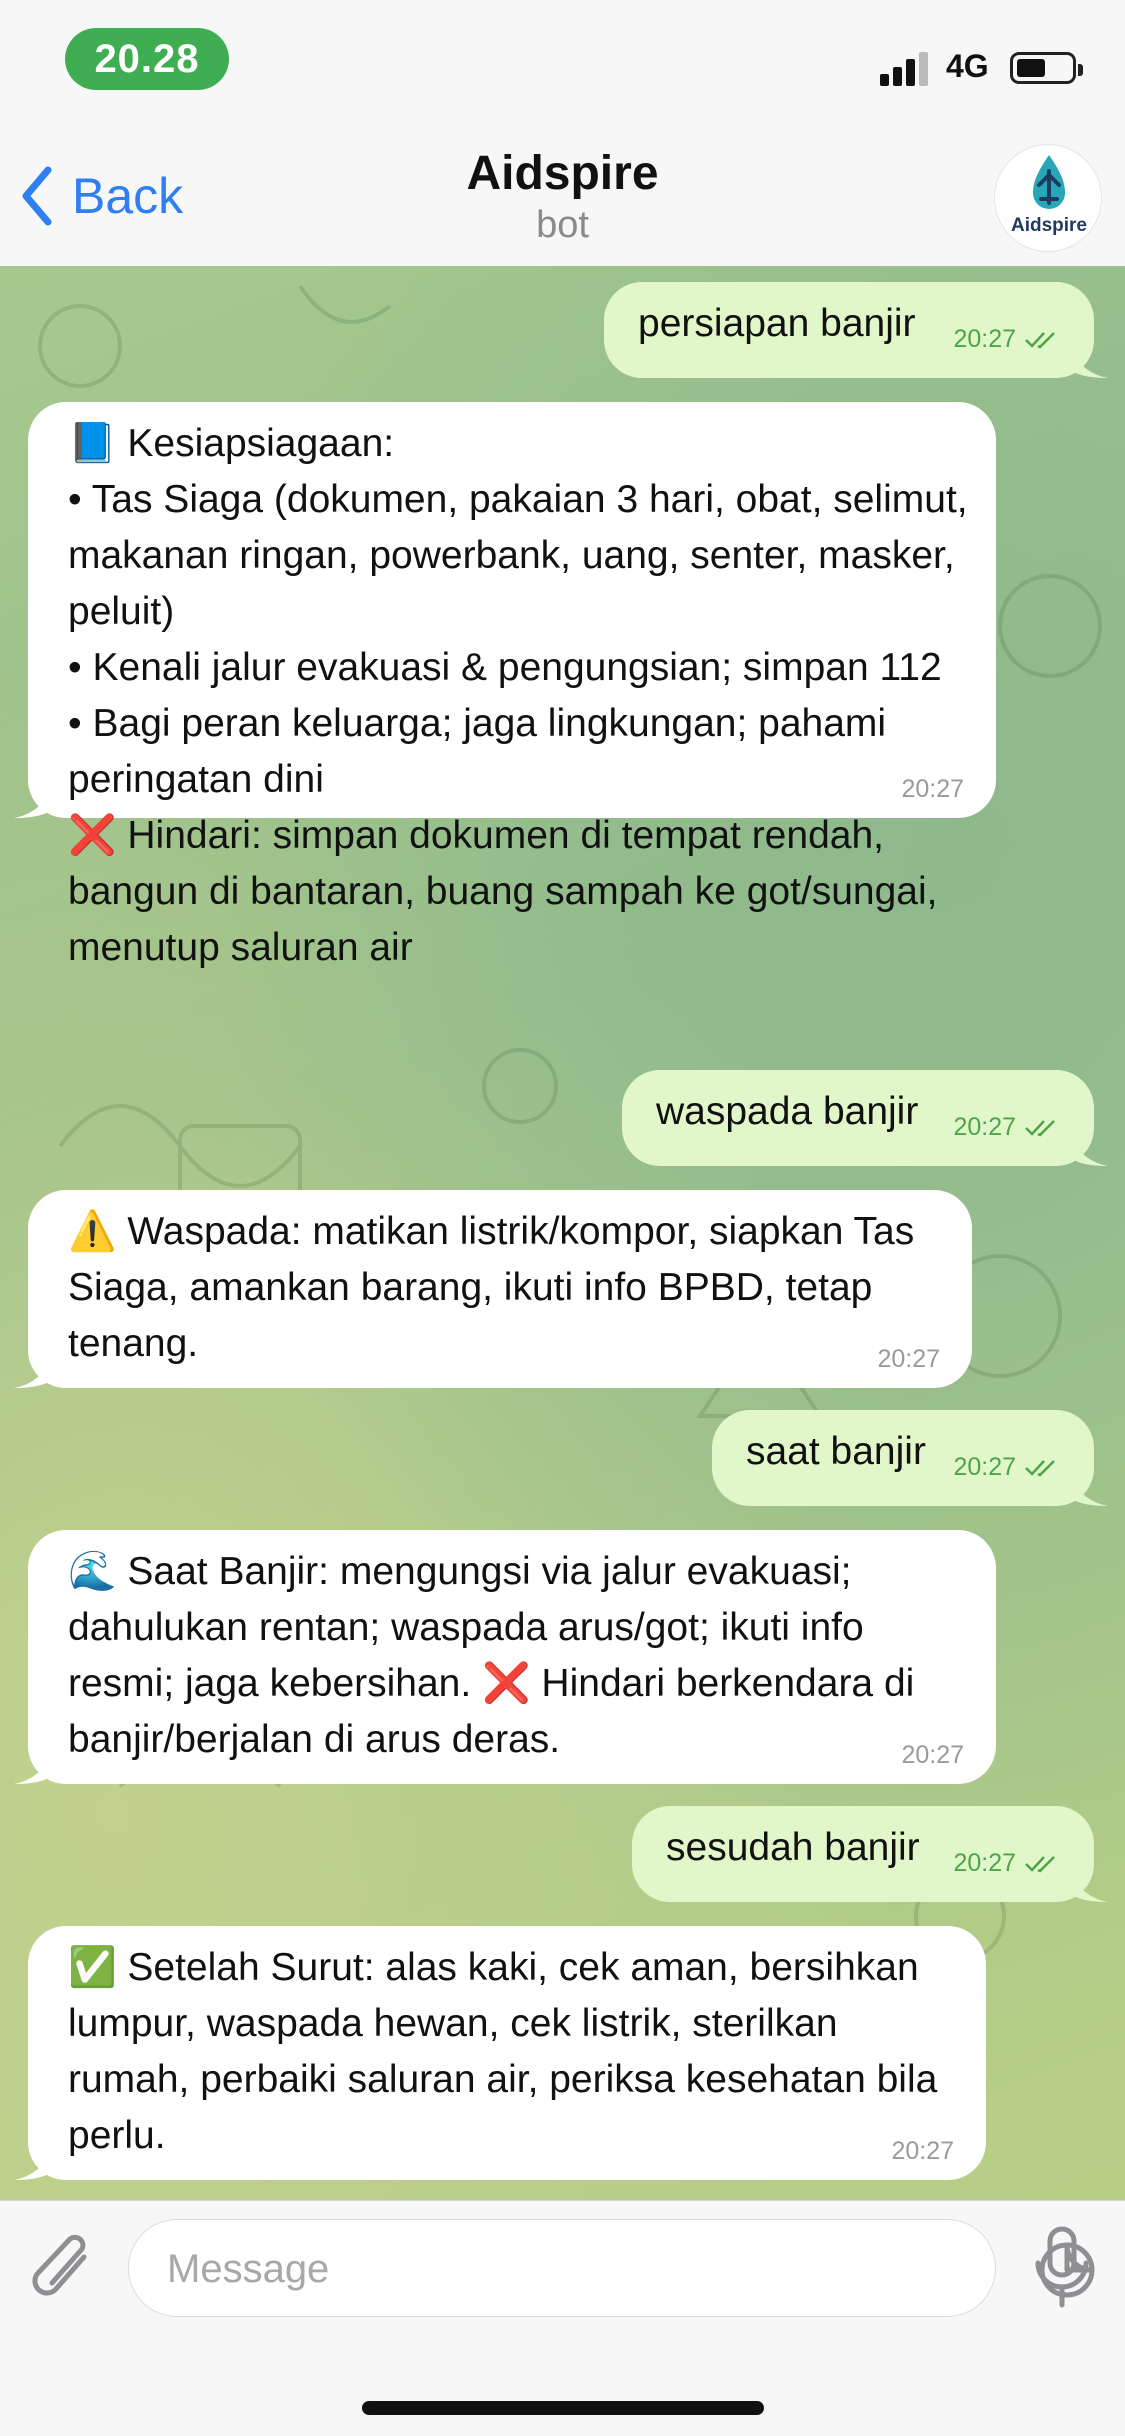 This screenshot has width=1125, height=2436. What do you see at coordinates (65, 2269) in the screenshot?
I see `paperclip-icon` at bounding box center [65, 2269].